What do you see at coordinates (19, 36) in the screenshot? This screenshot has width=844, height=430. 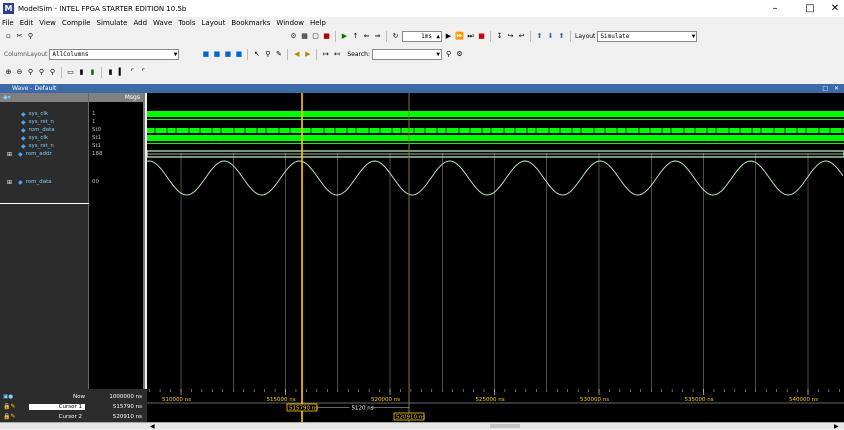 I see `cut-icon: ✂` at bounding box center [19, 36].